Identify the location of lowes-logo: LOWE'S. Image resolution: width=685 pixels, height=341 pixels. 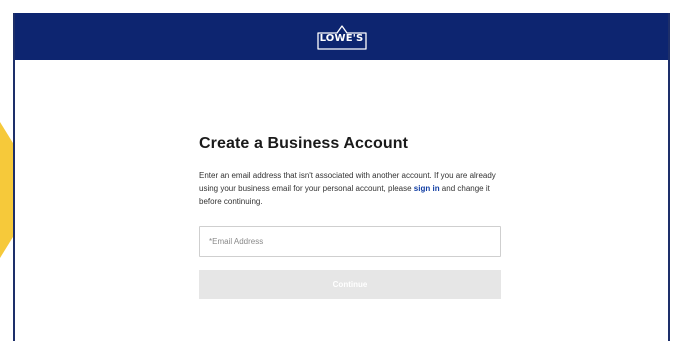
(342, 37).